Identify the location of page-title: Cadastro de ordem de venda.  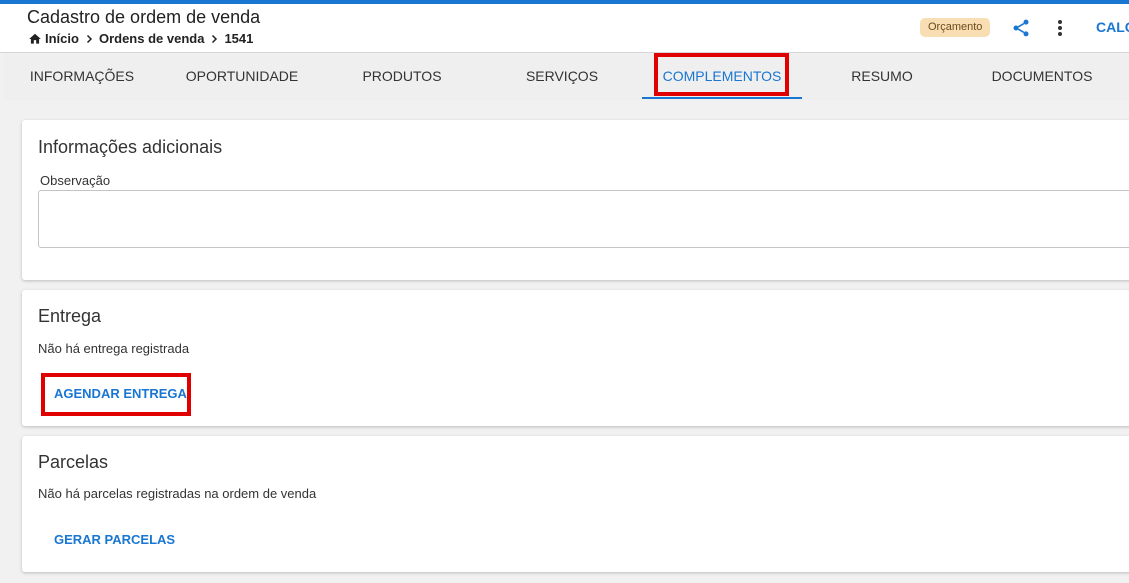
(144, 17).